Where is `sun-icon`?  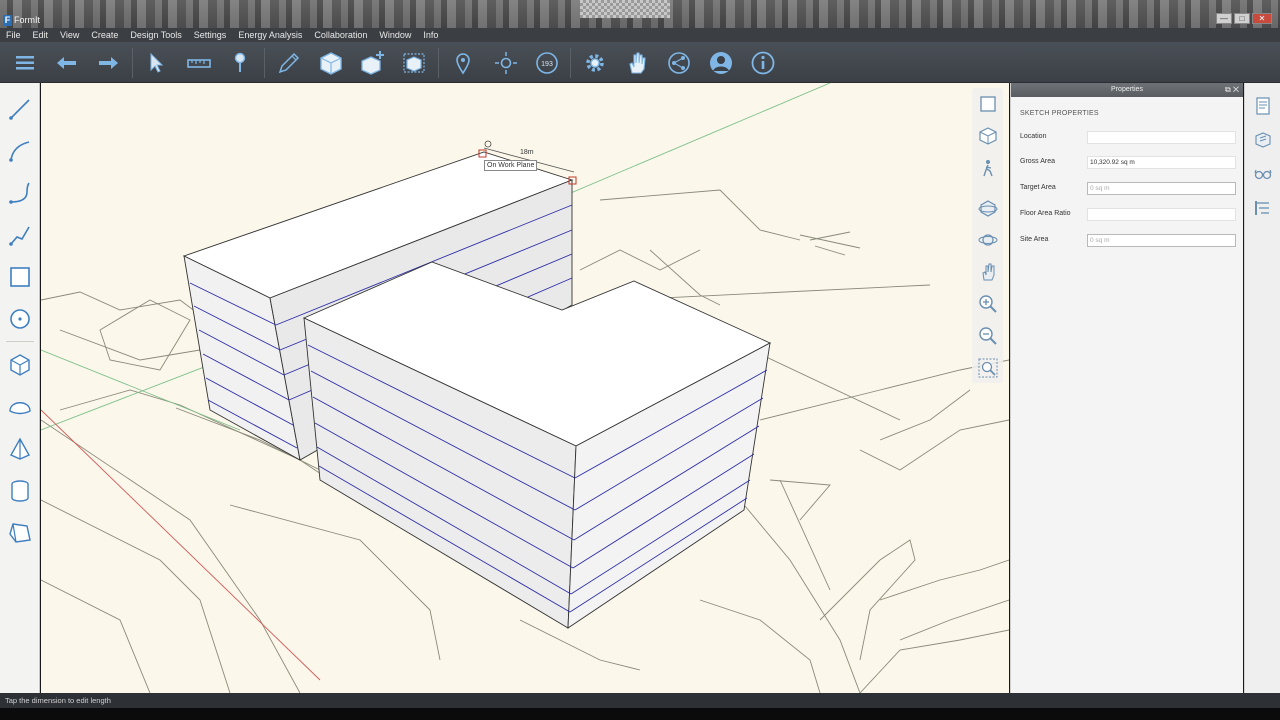 sun-icon is located at coordinates (506, 63).